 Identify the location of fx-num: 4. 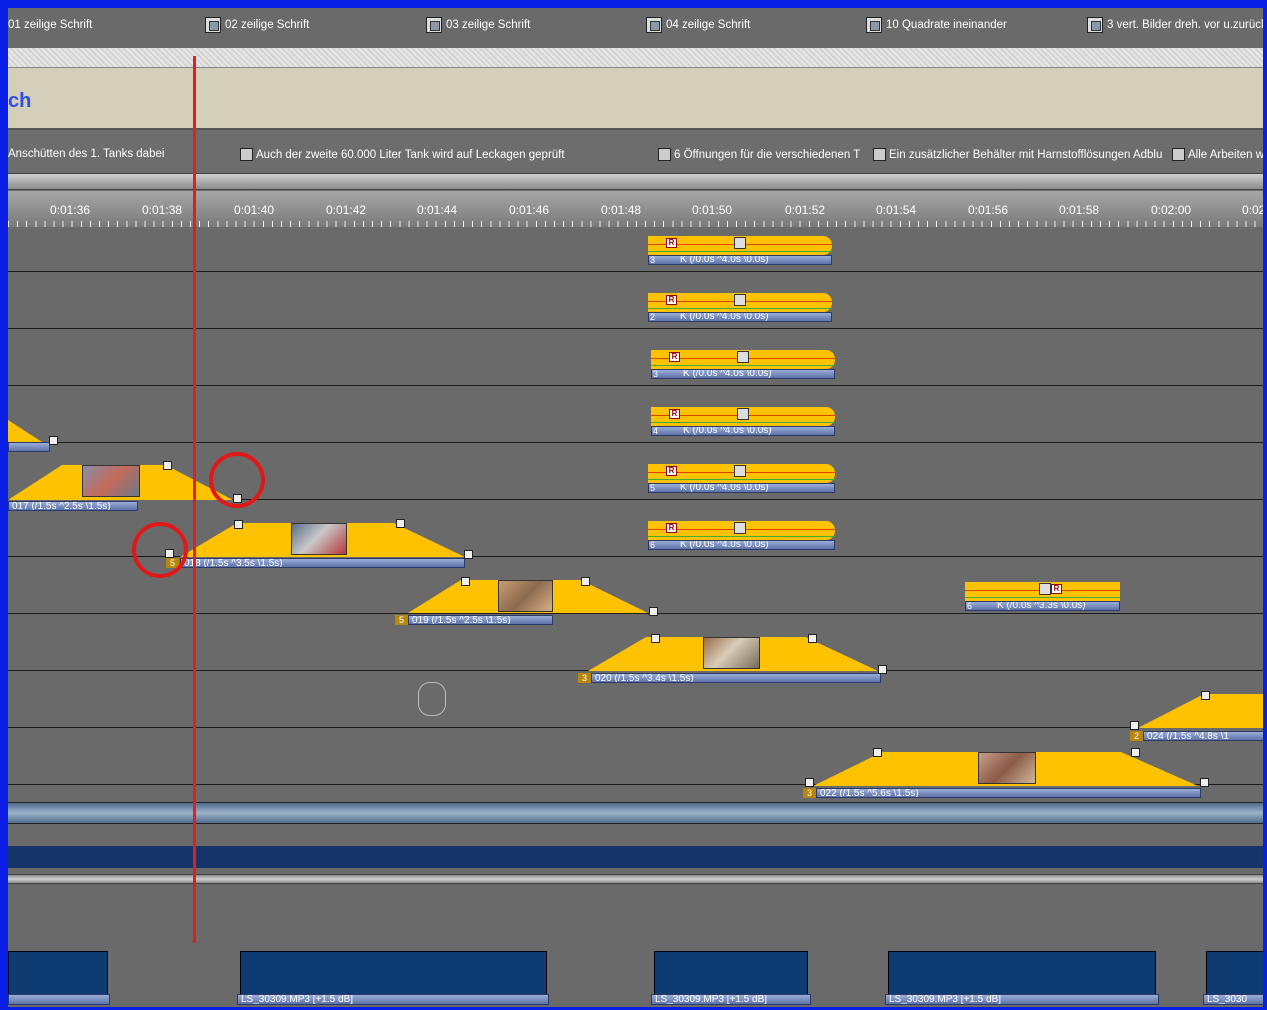
(656, 431).